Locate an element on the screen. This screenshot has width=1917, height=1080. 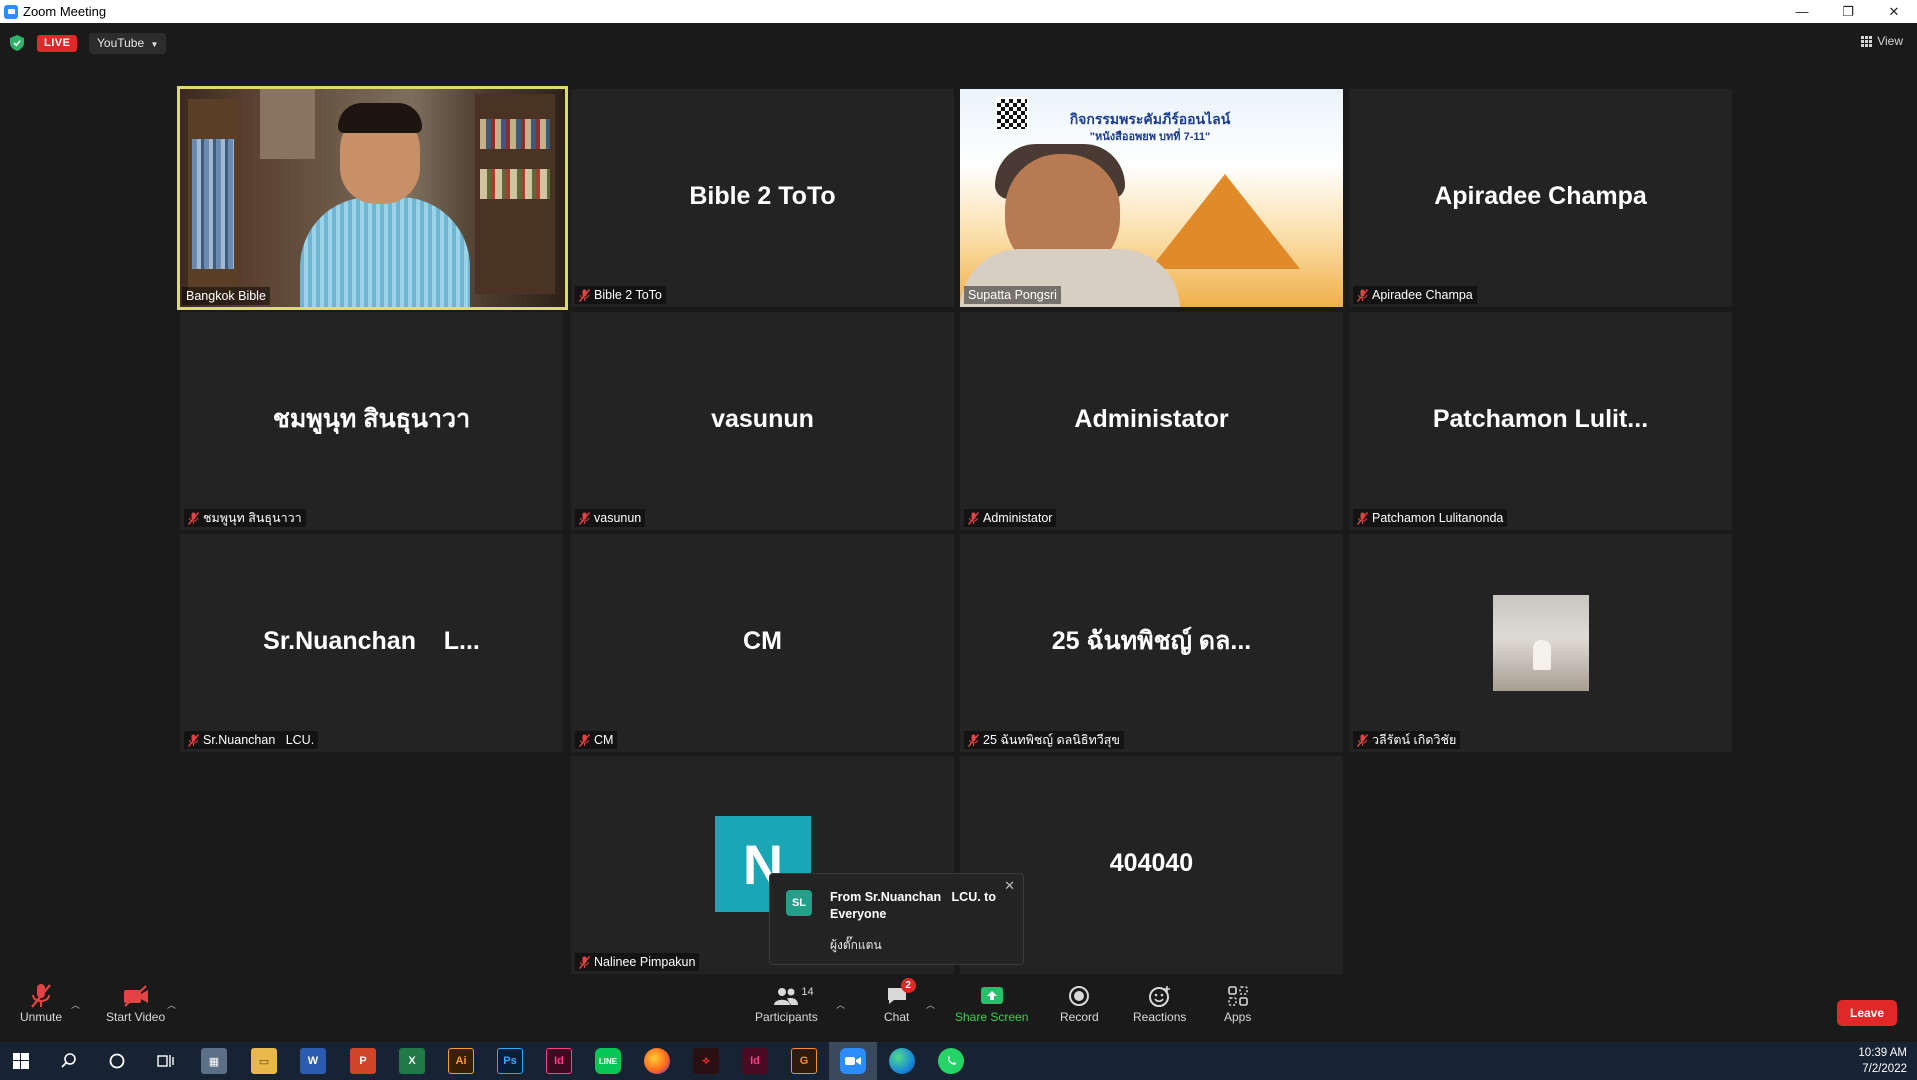
video-tile-sr-nuanchan: Sr.Nuanchan L... Sr.Nuanchan LCU. is located at coordinates (371, 643).